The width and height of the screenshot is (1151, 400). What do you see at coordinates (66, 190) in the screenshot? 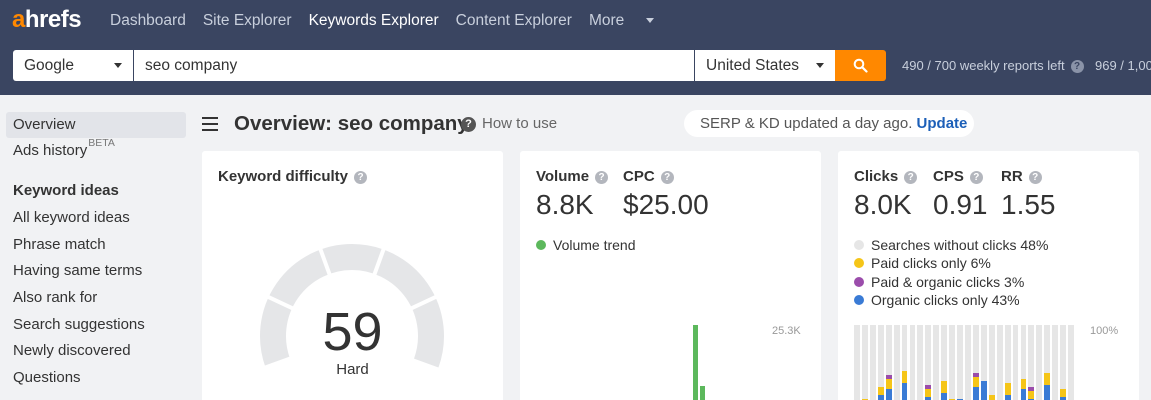
I see `sidebar-section-keyword-ideas: Keyword ideas` at bounding box center [66, 190].